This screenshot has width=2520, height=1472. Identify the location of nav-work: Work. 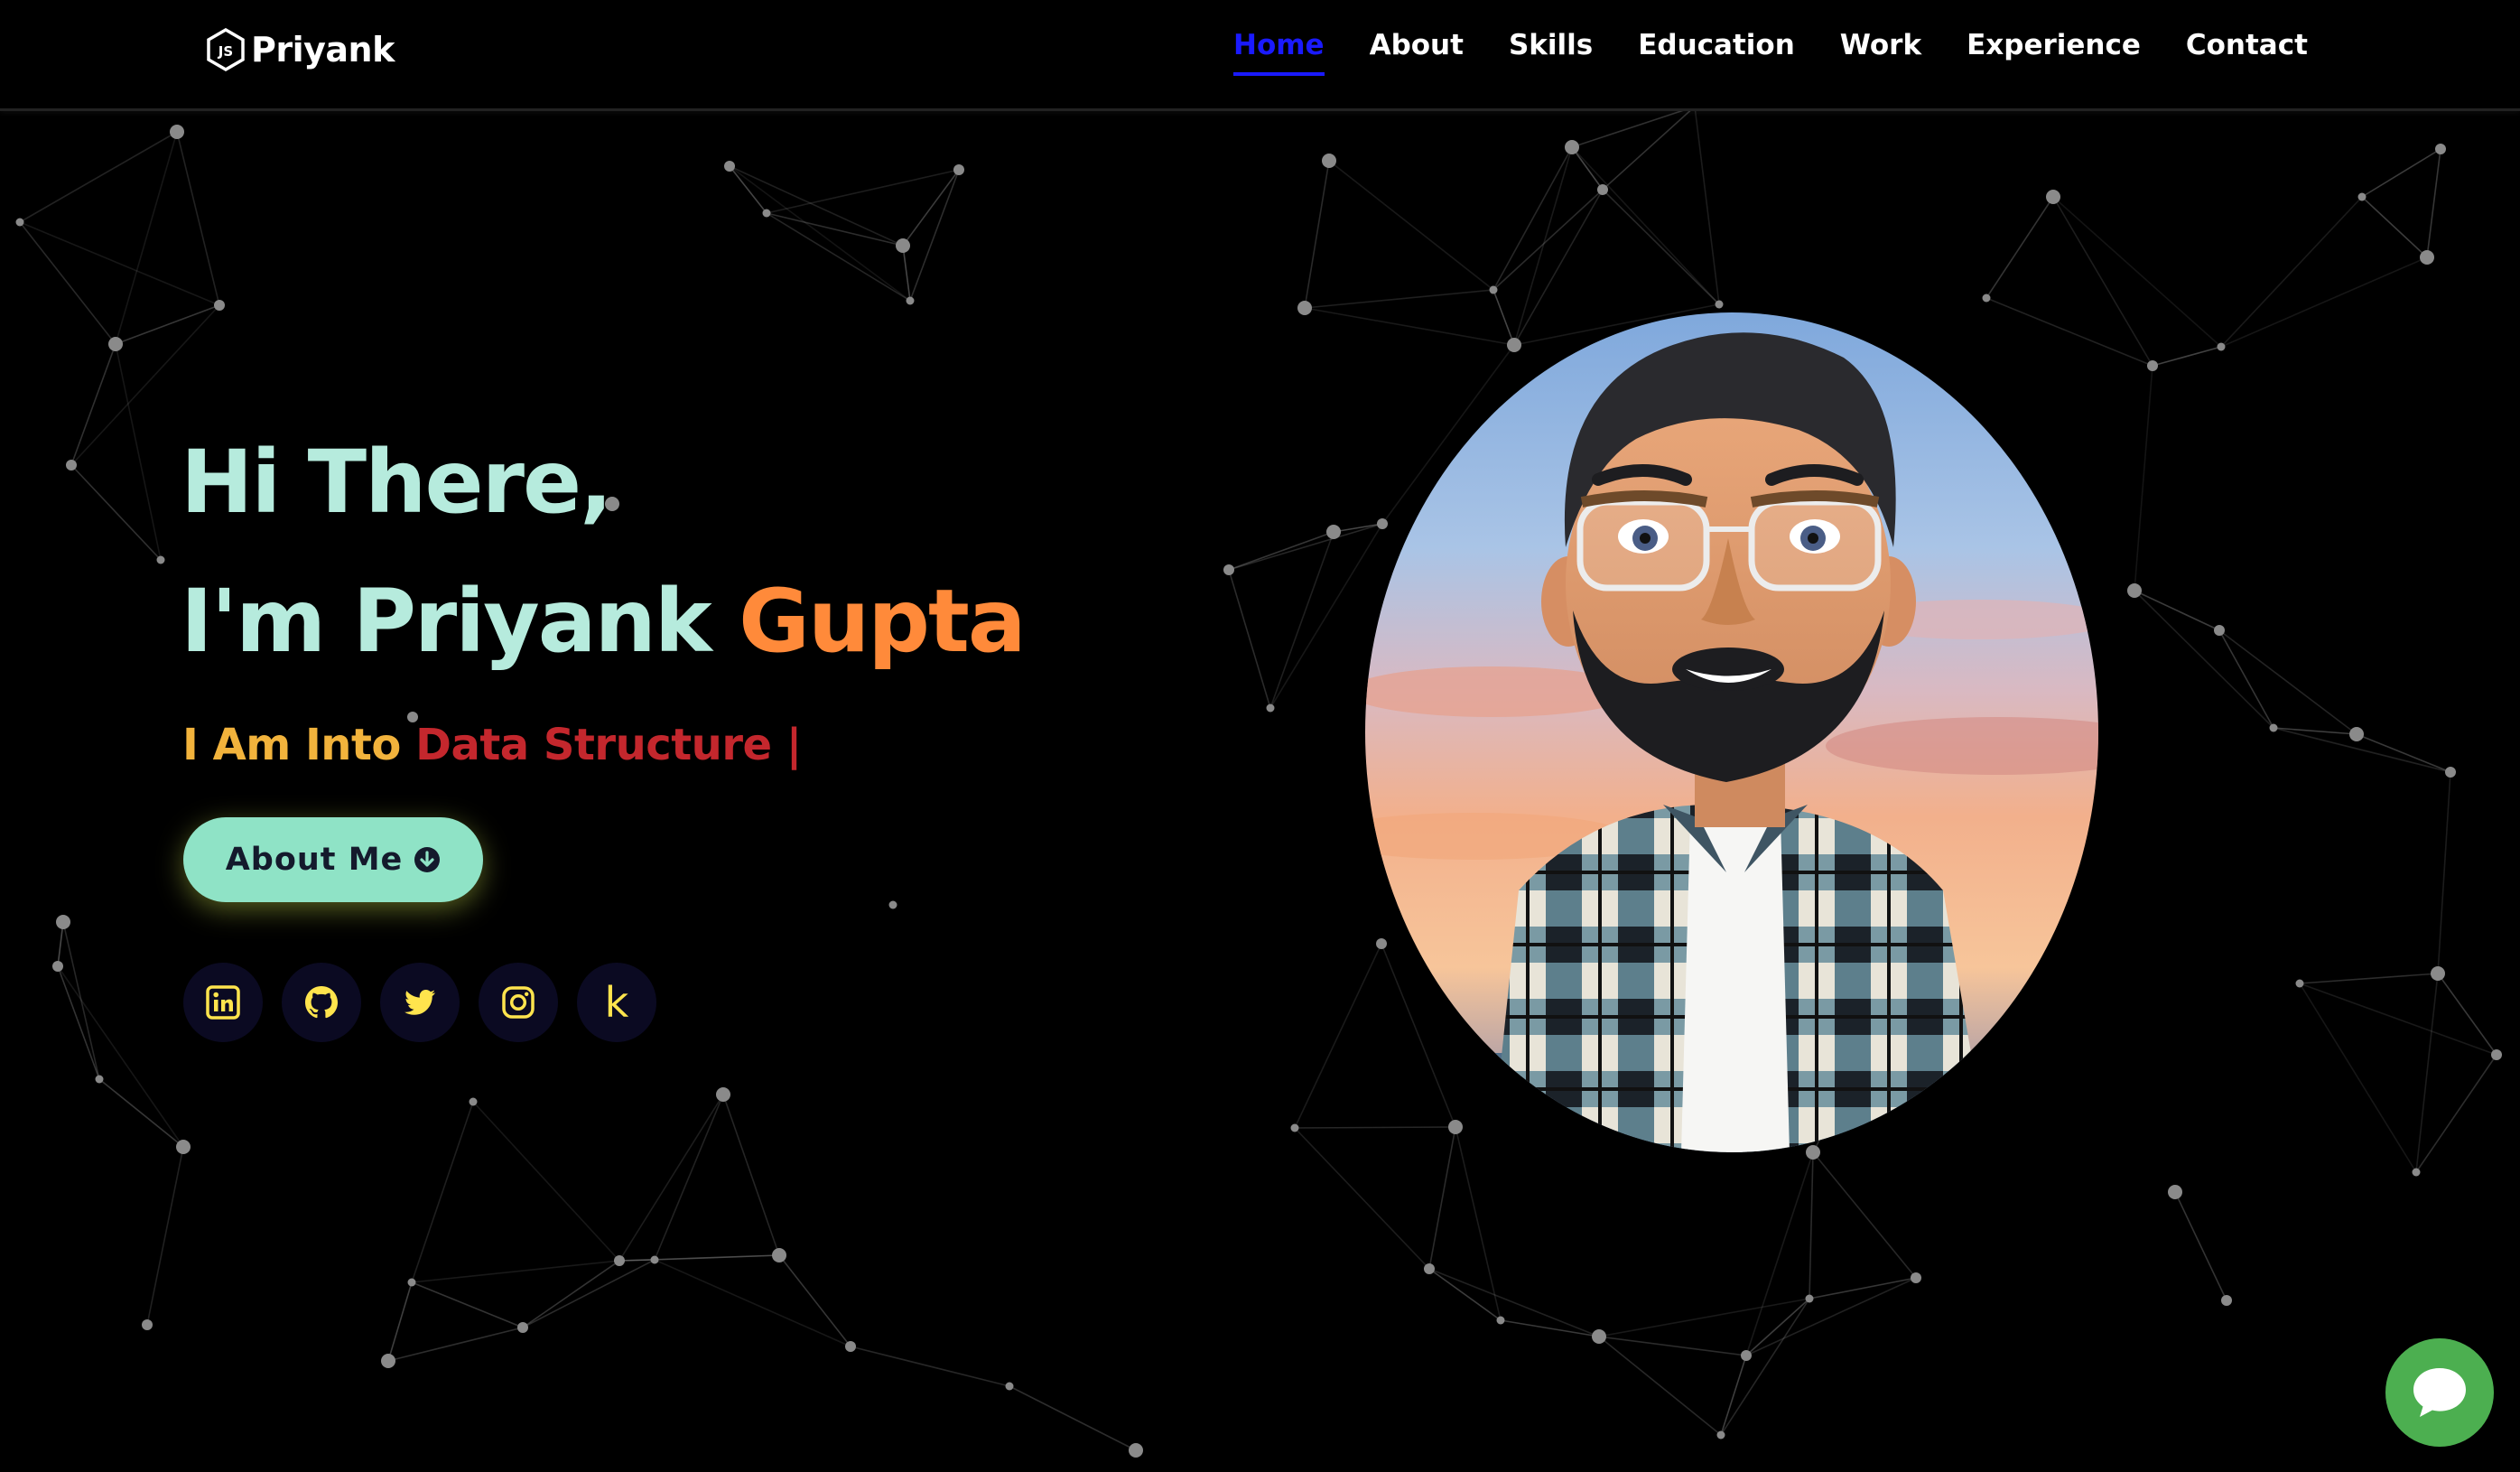
(1881, 52).